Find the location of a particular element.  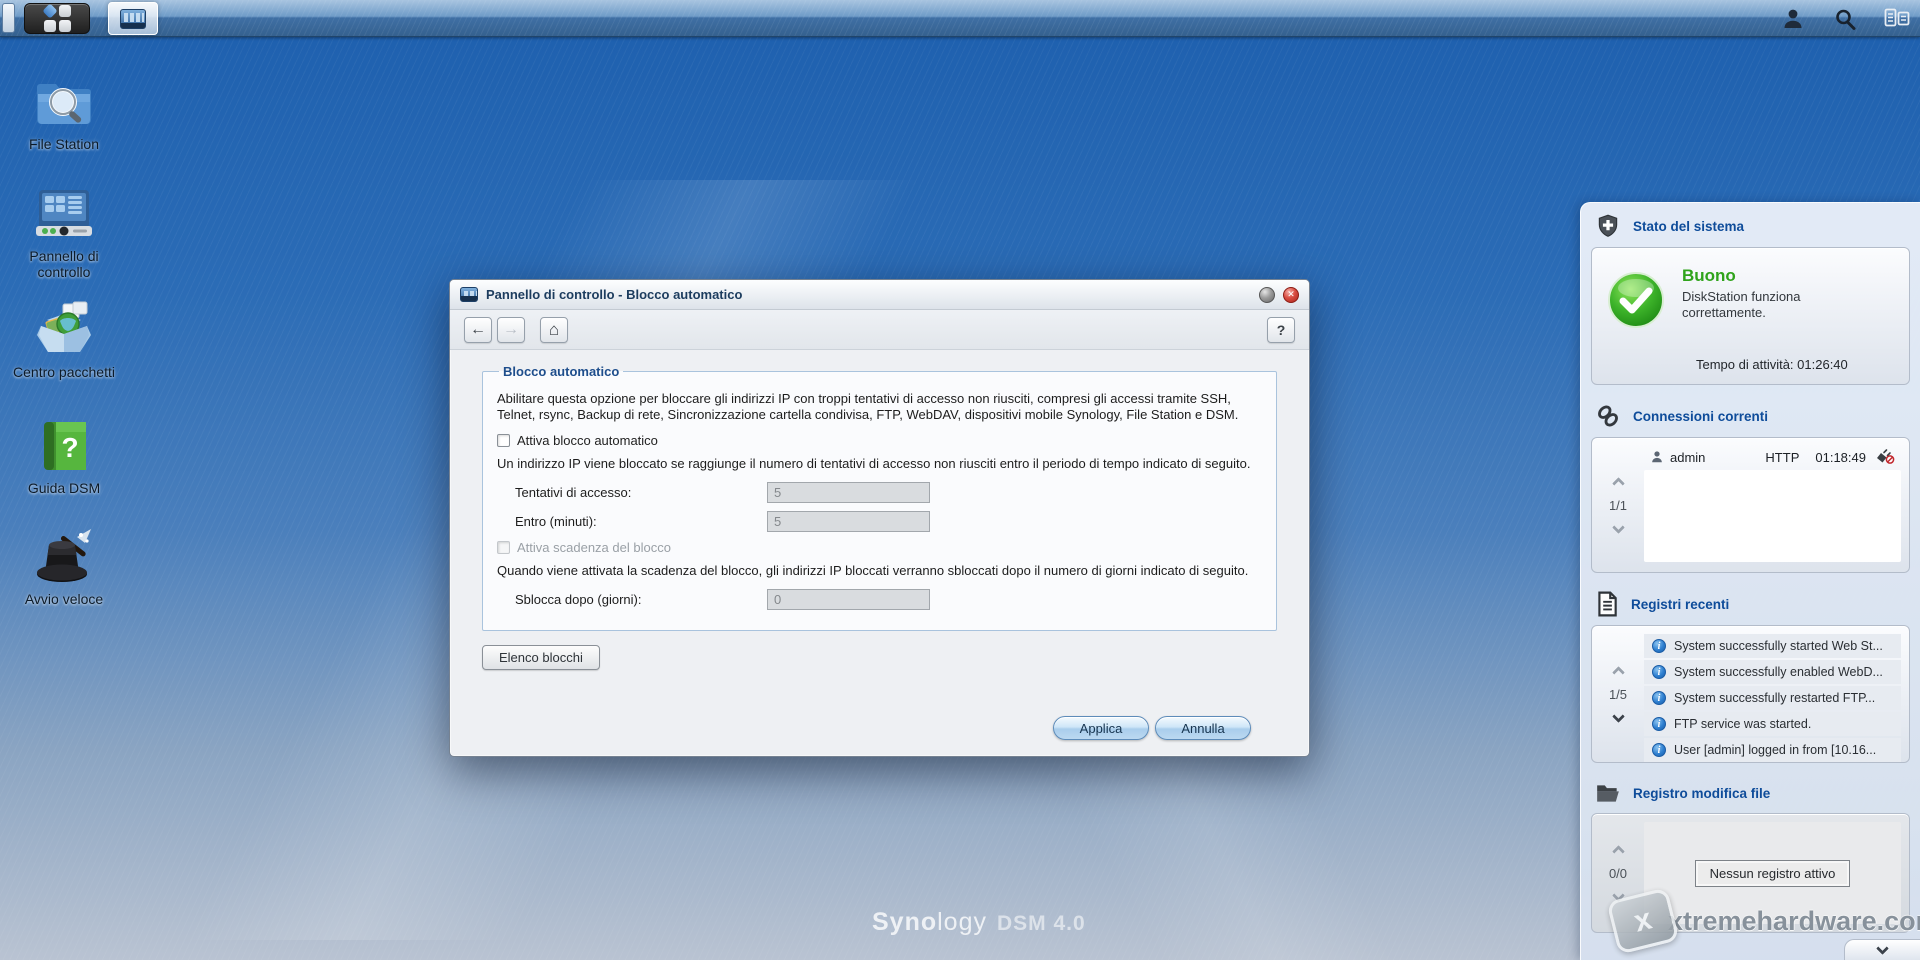

desktop-icon-label: Centro pacchetti is located at coordinates (64, 372).